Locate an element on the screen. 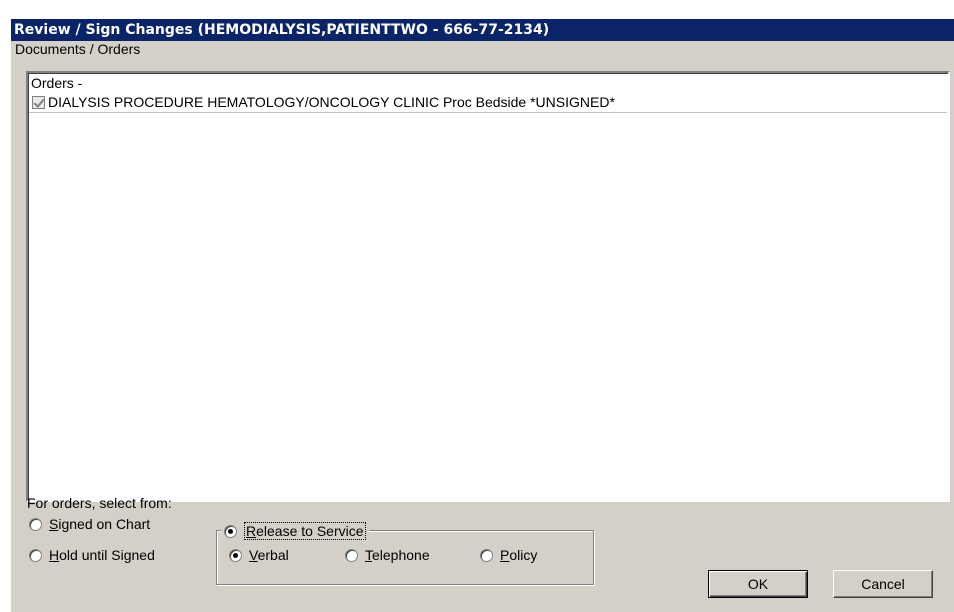  policy-radio: Policy is located at coordinates (508, 555).